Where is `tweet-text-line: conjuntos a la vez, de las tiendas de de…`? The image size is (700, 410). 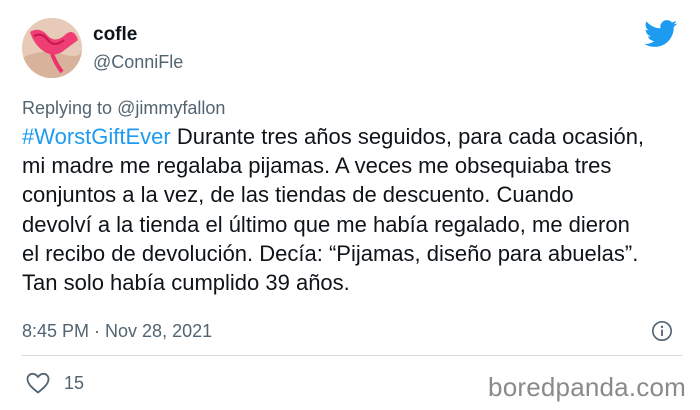 tweet-text-line: conjuntos a la vez, de las tiendas de de… is located at coordinates (298, 195).